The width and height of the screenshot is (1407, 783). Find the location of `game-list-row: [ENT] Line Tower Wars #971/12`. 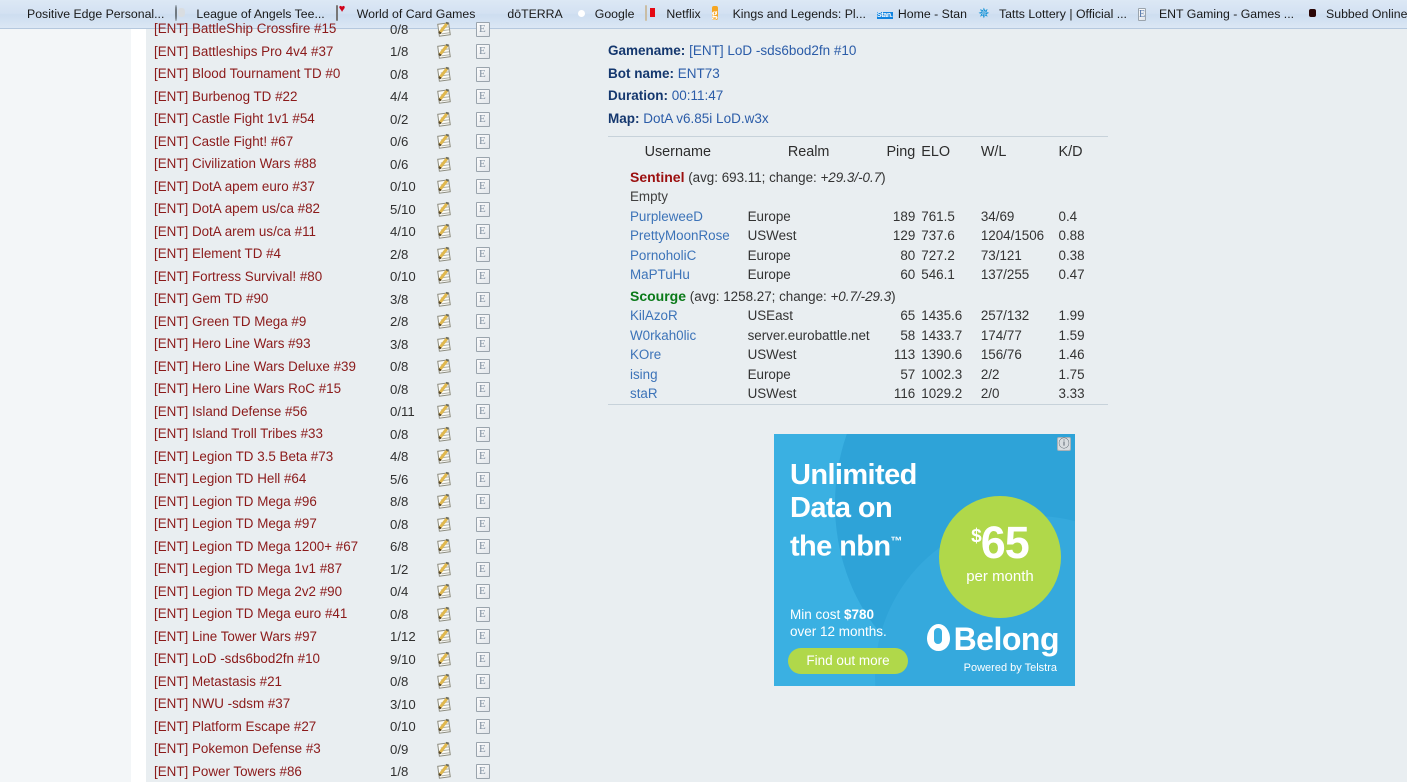

game-list-row: [ENT] Line Tower Wars #971/12 is located at coordinates (331, 637).